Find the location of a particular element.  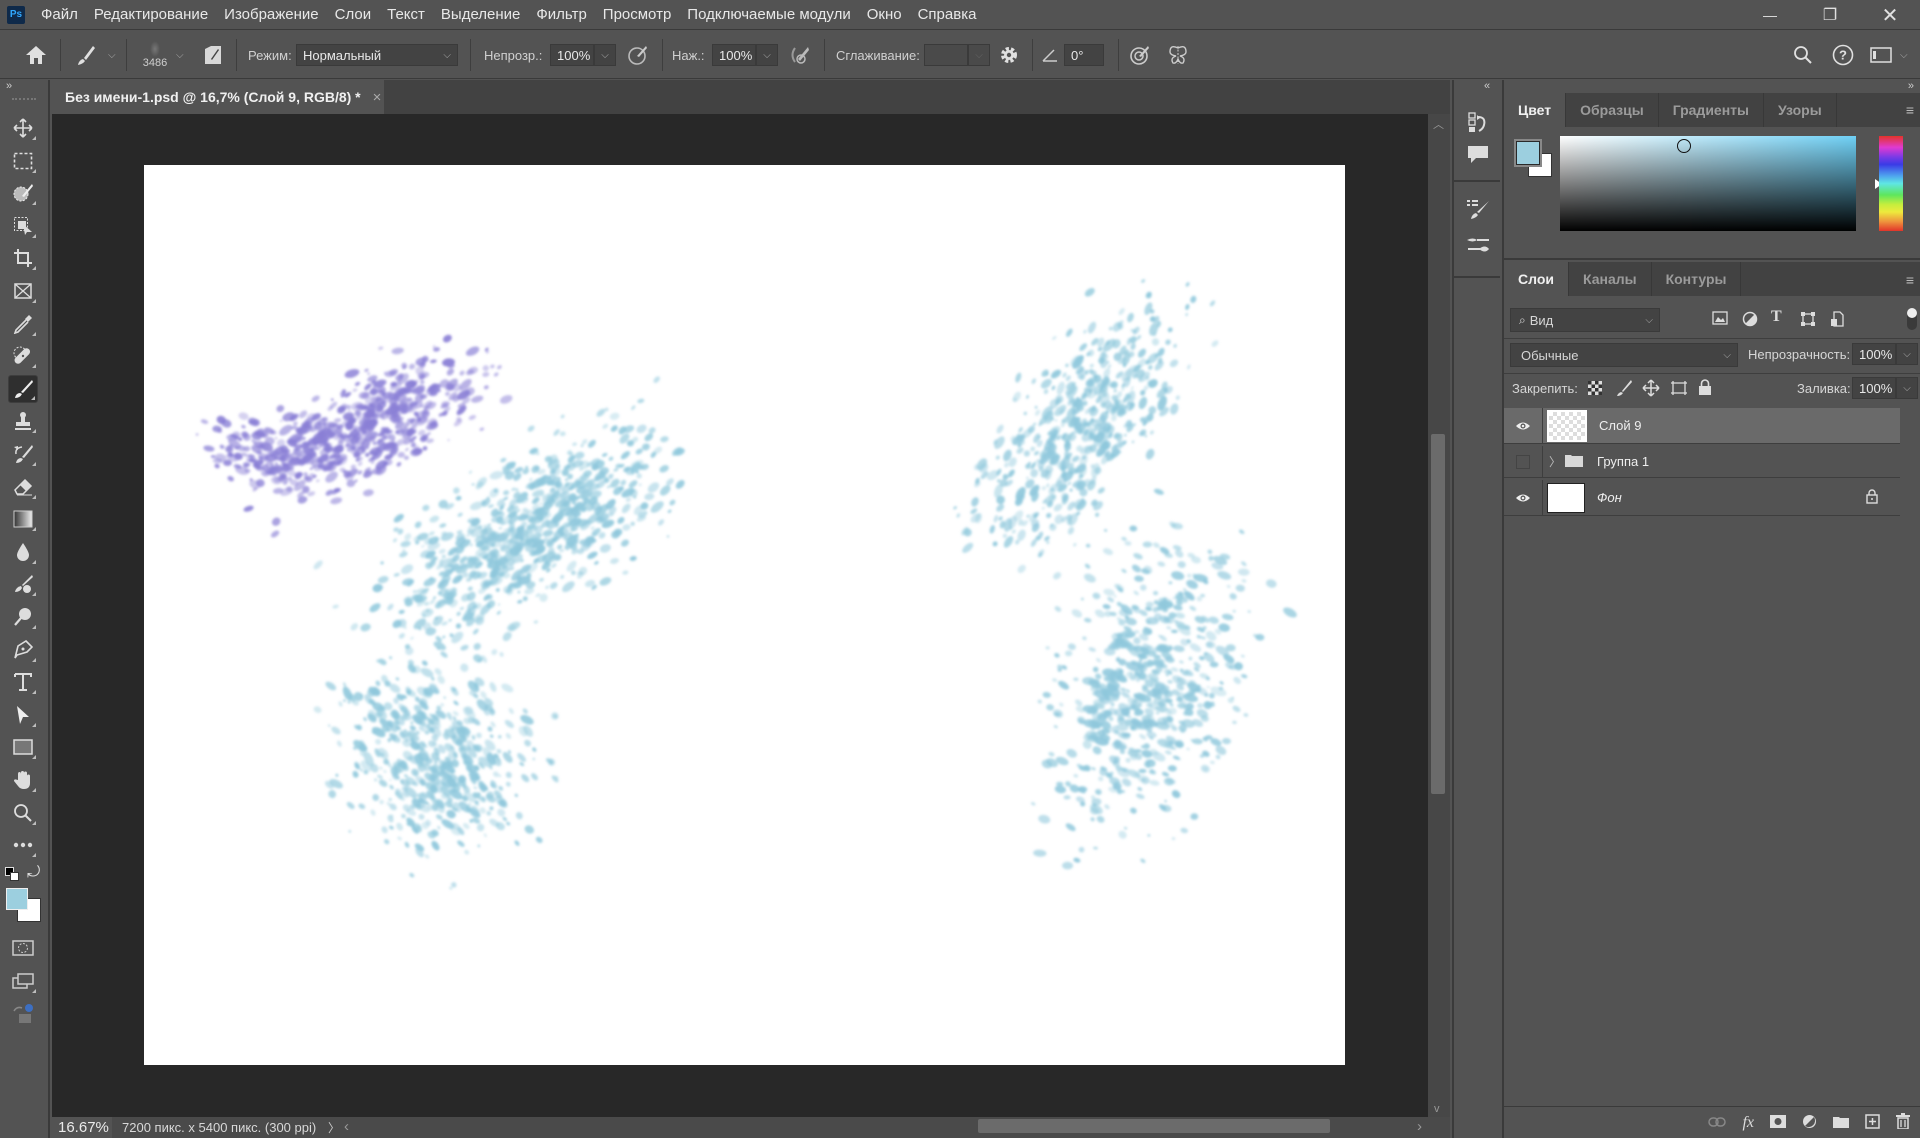

default-colors-icon is located at coordinates (12, 874).